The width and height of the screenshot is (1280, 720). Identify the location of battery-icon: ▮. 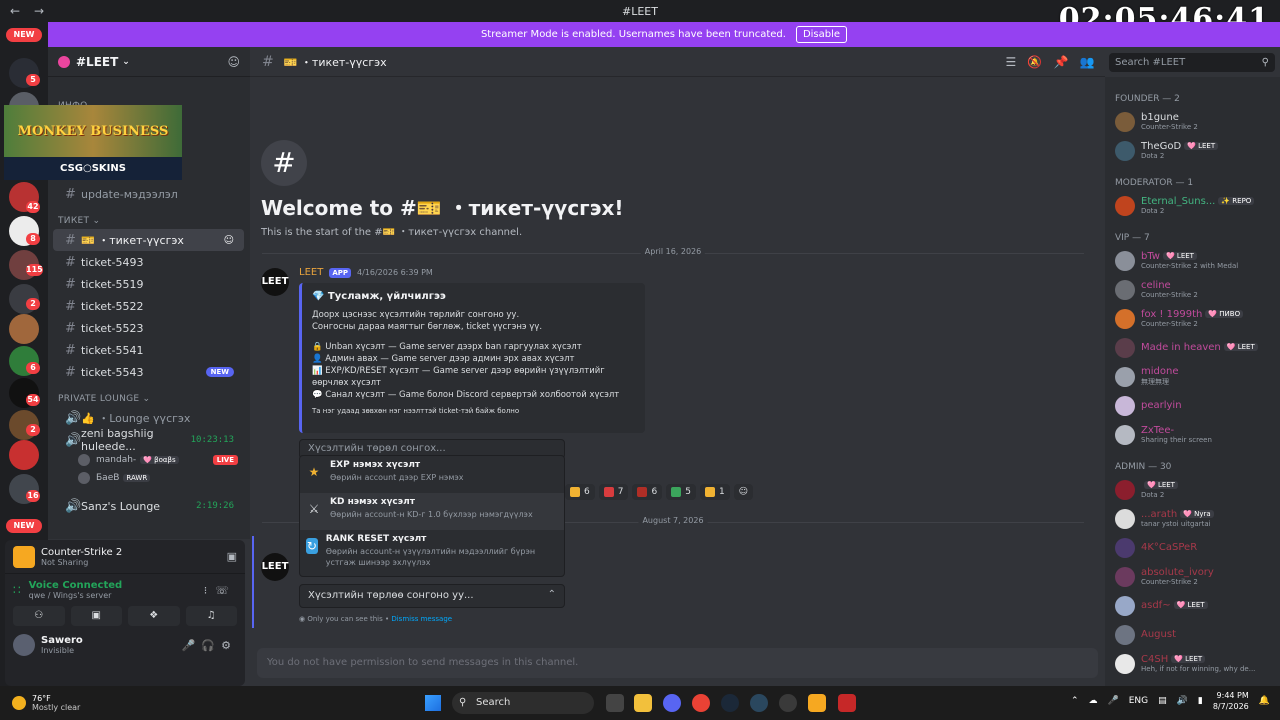
(1200, 701).